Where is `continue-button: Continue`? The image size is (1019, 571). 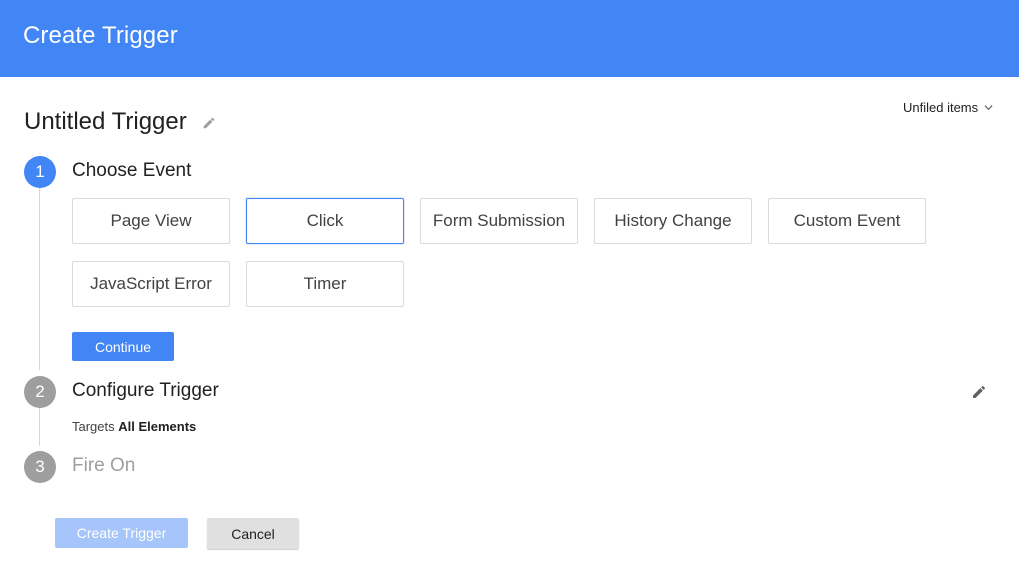 continue-button: Continue is located at coordinates (123, 346).